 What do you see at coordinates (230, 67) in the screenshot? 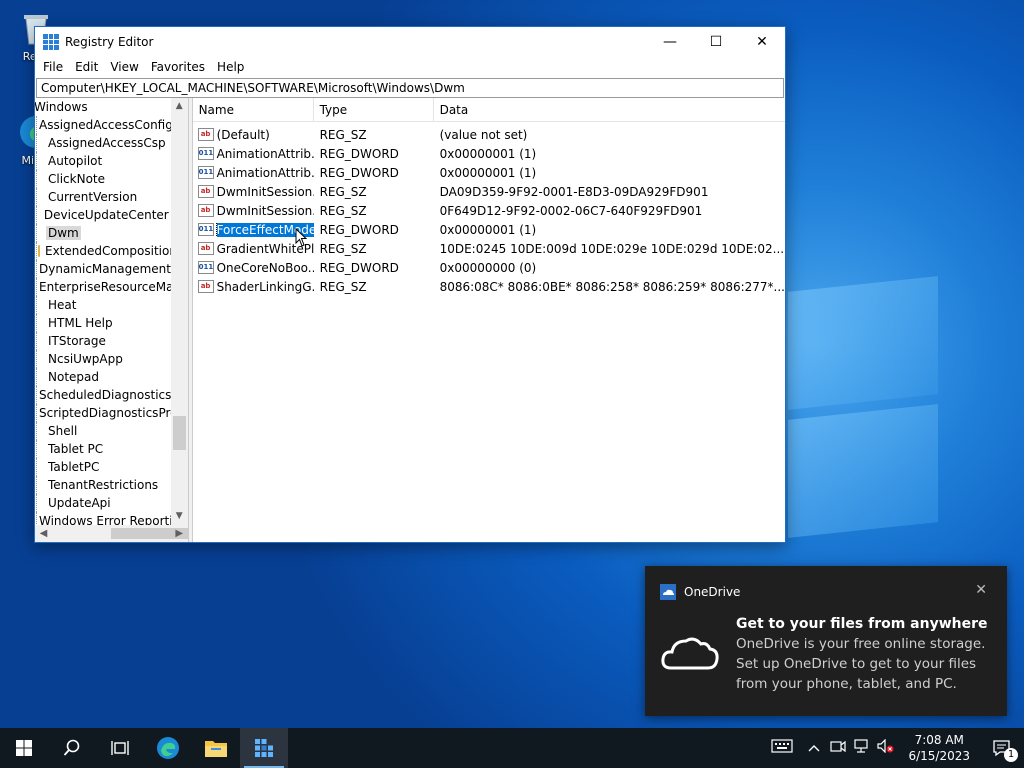
I see `menu-help: Help` at bounding box center [230, 67].